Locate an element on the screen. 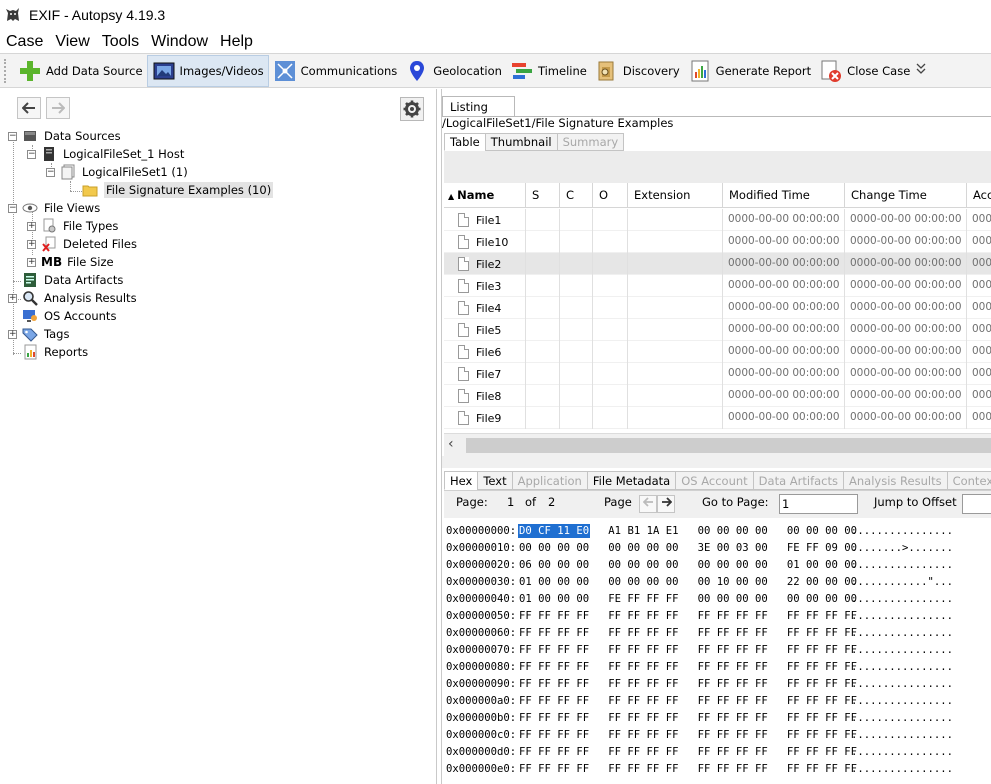  cell-name: File3 is located at coordinates (485, 286).